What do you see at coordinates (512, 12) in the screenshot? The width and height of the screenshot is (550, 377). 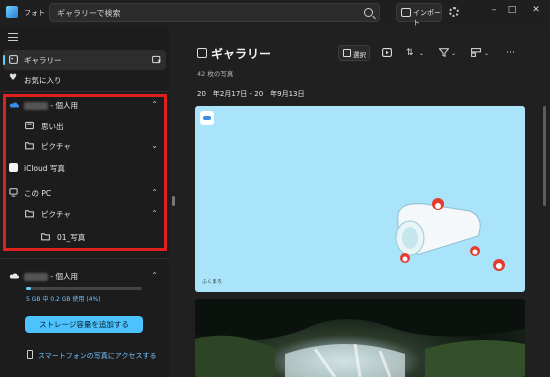 I see `maximize-button: □` at bounding box center [512, 12].